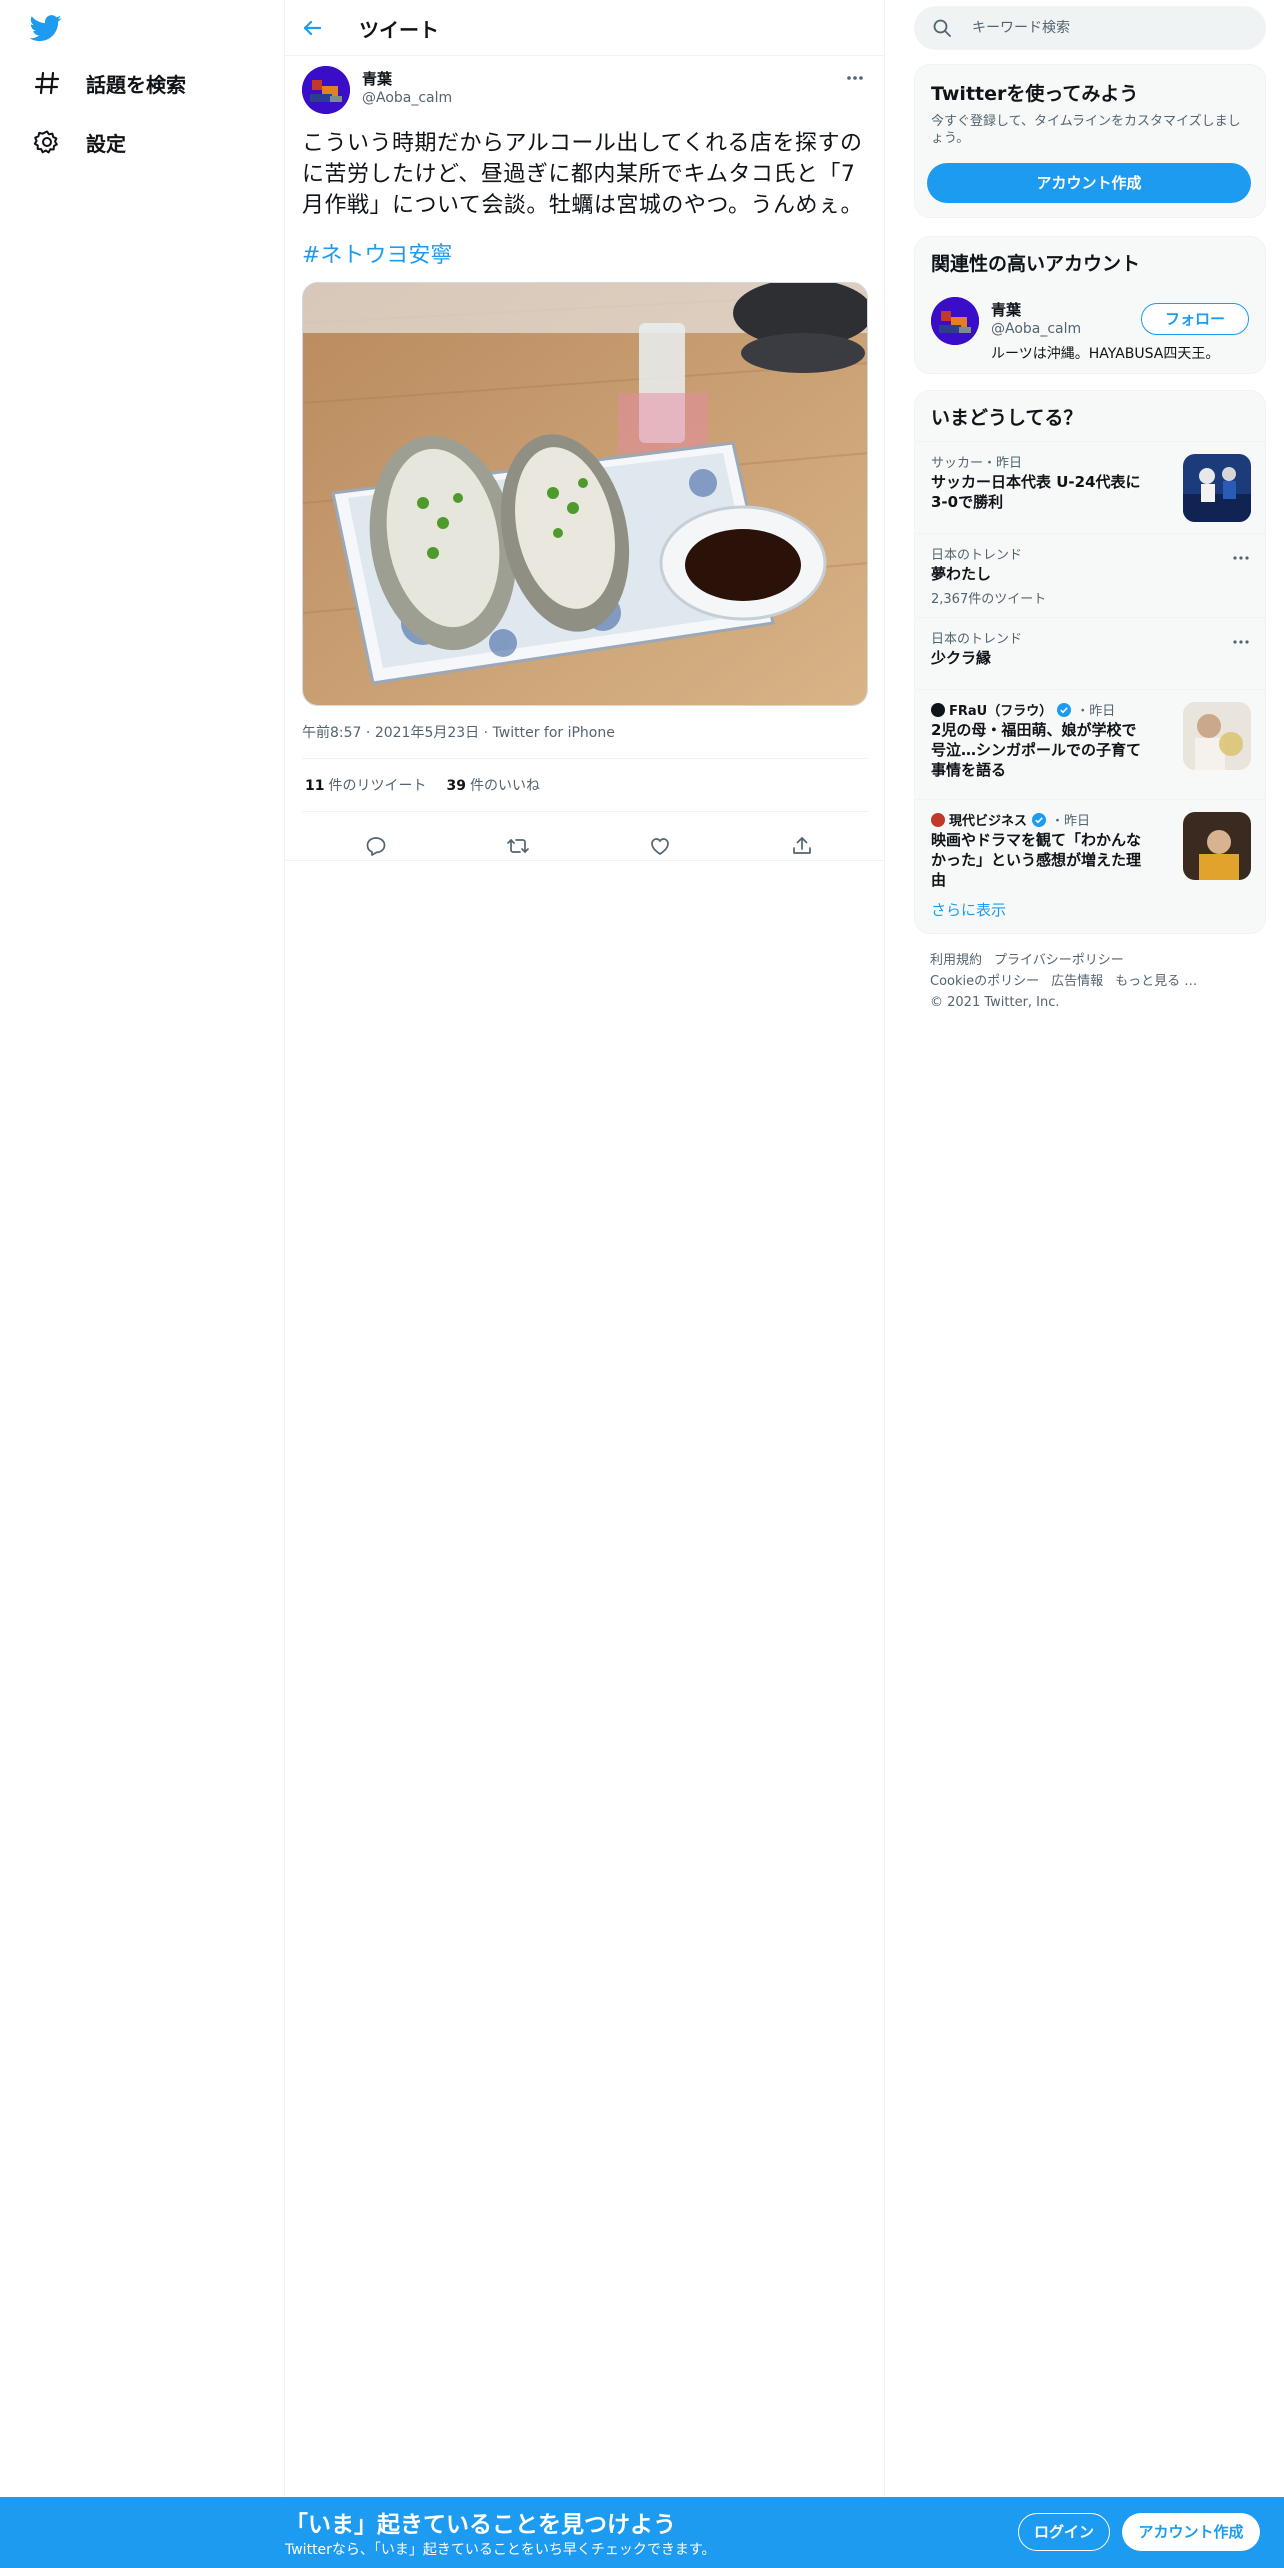 This screenshot has width=1284, height=2568. I want to click on tweet-actions, so click(585, 846).